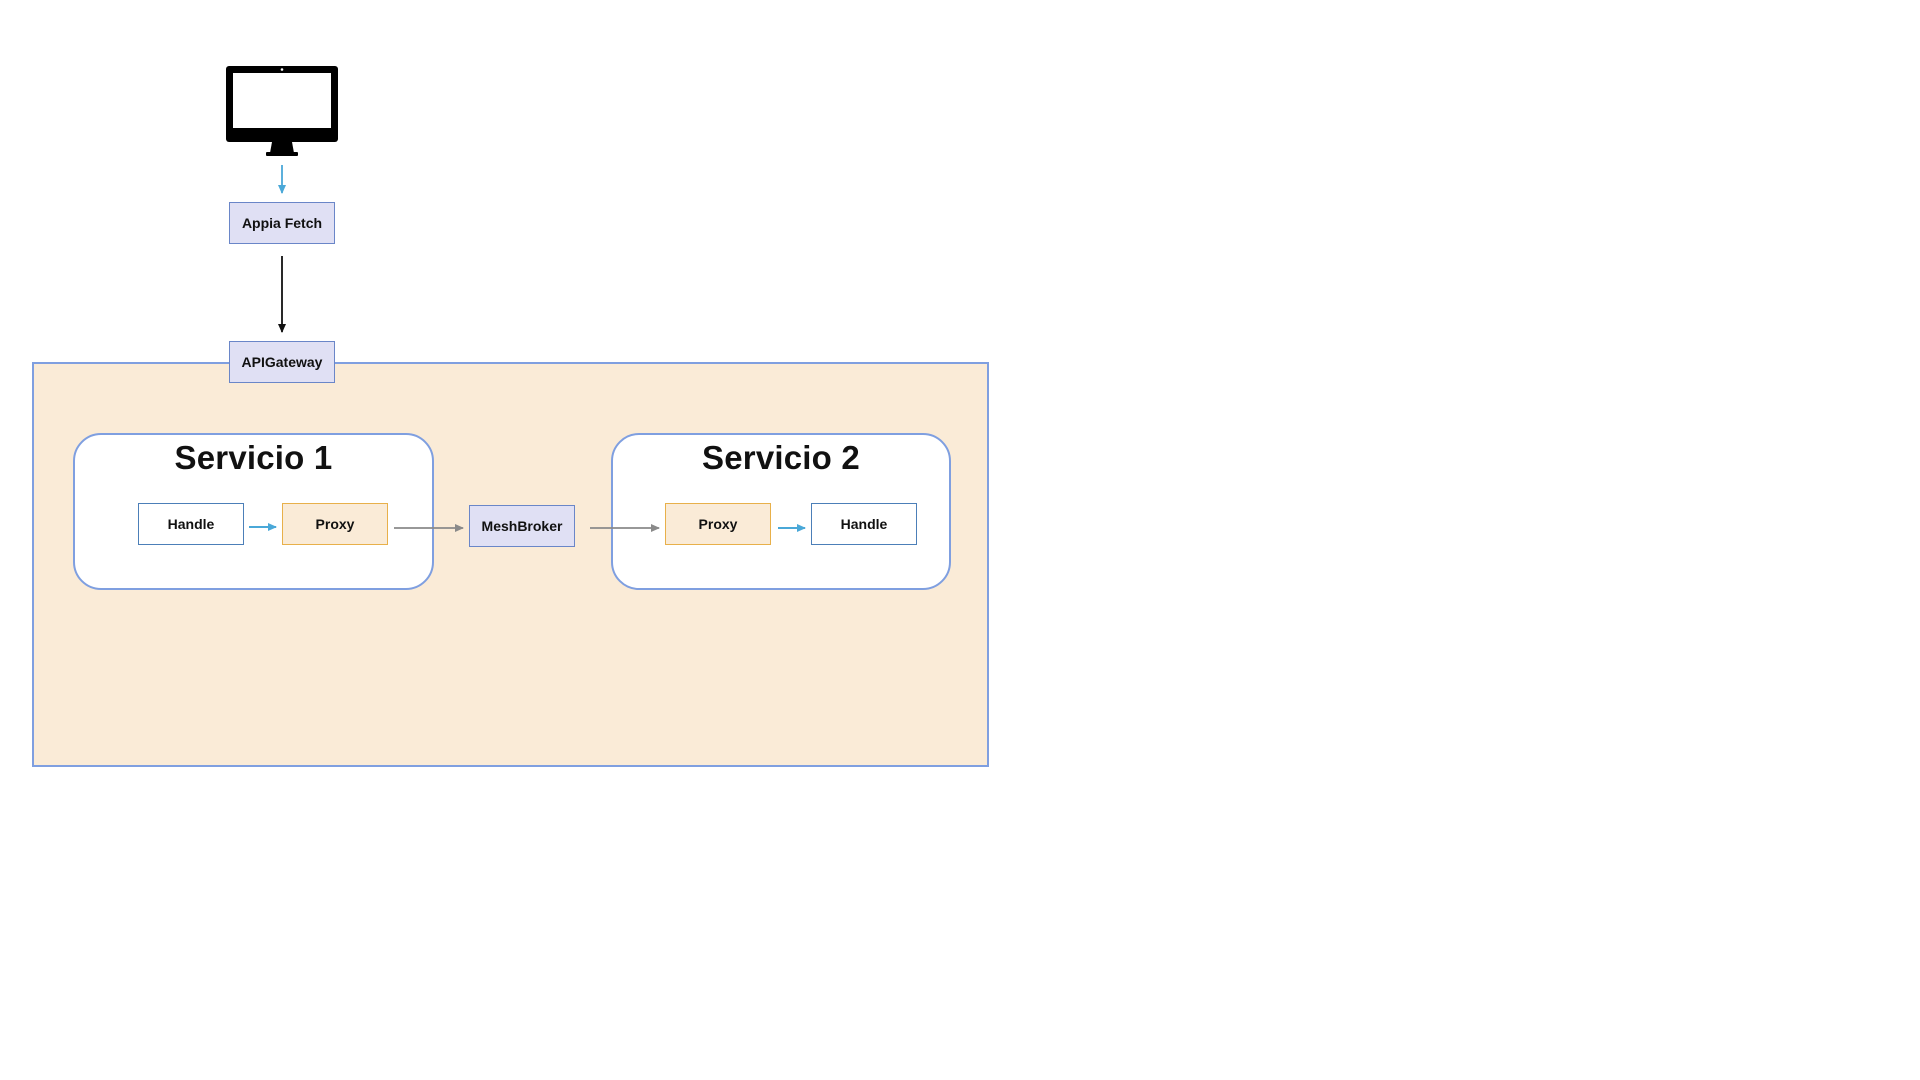 Image resolution: width=1920 pixels, height=1080 pixels. I want to click on appia-fetch-label: Appia Fetch, so click(282, 223).